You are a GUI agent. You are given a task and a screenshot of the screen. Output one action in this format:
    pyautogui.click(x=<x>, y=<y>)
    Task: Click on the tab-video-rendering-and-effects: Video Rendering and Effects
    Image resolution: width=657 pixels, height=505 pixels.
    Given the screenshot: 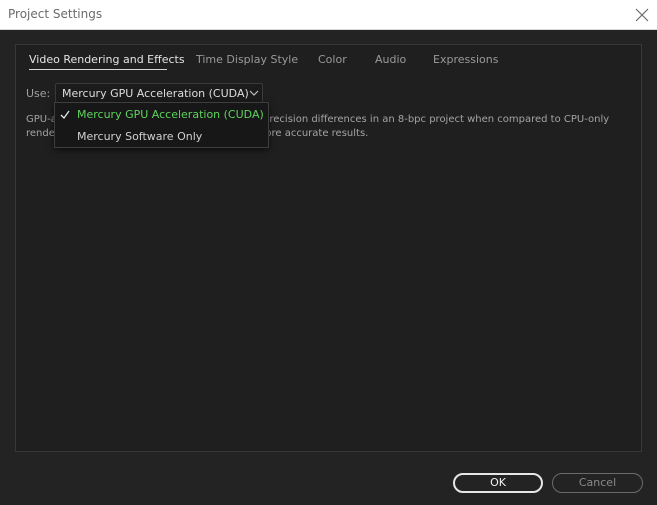 What is the action you would take?
    pyautogui.click(x=107, y=59)
    